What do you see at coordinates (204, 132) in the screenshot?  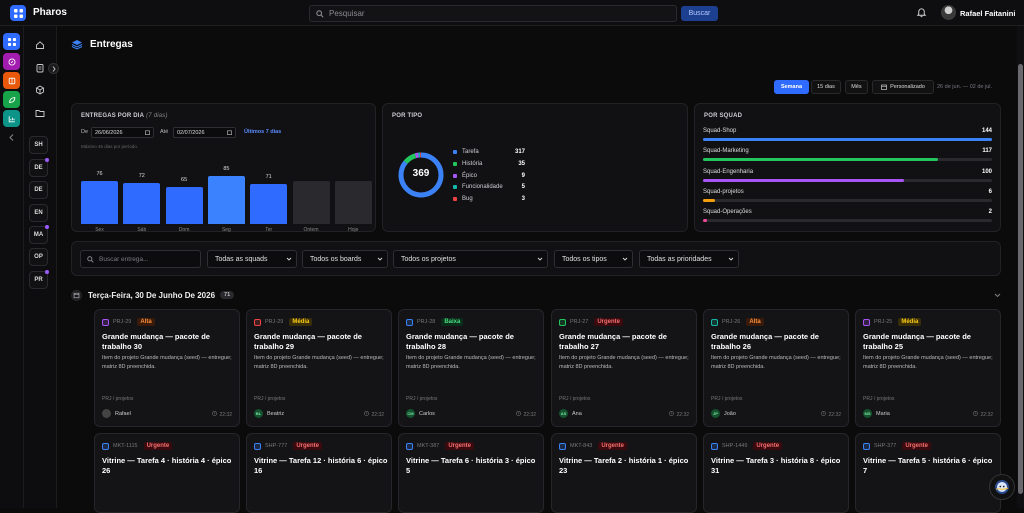 I see `to-date-input: 02/07/2026` at bounding box center [204, 132].